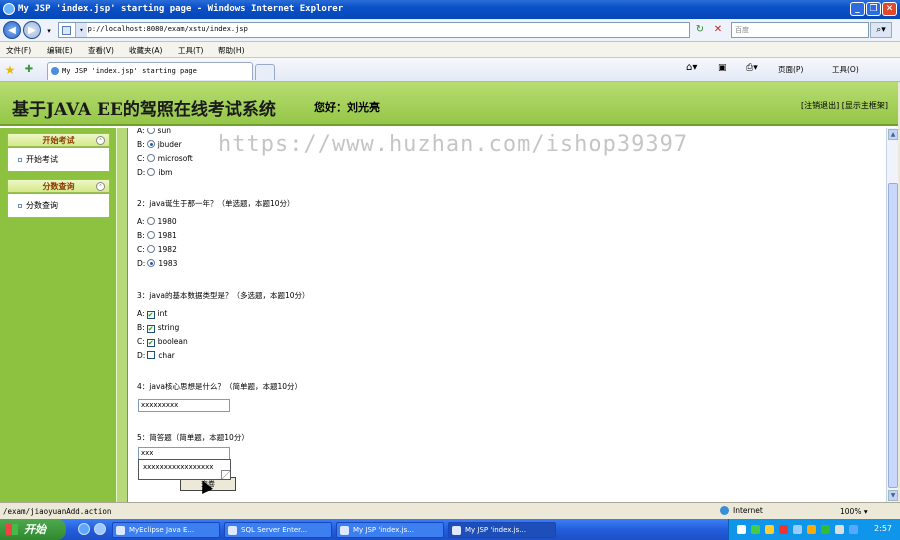 The height and width of the screenshot is (540, 900). What do you see at coordinates (691, 67) in the screenshot?
I see `home-icon: ⌂▾` at bounding box center [691, 67].